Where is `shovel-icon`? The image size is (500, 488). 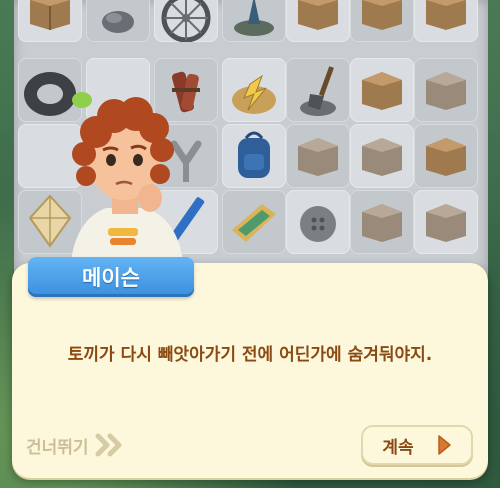 shovel-icon is located at coordinates (318, 91).